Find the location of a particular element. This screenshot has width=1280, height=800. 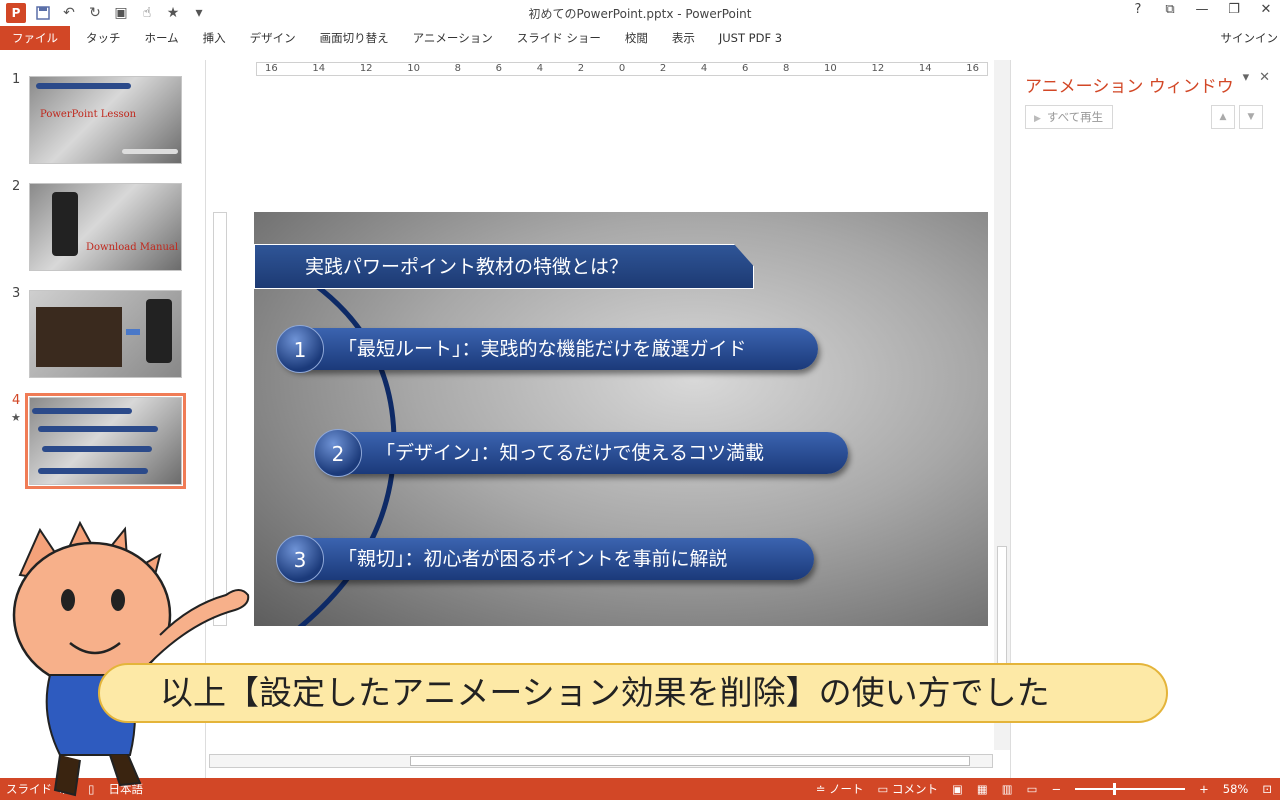

ruler-tick-label: 0 is located at coordinates (622, 68).